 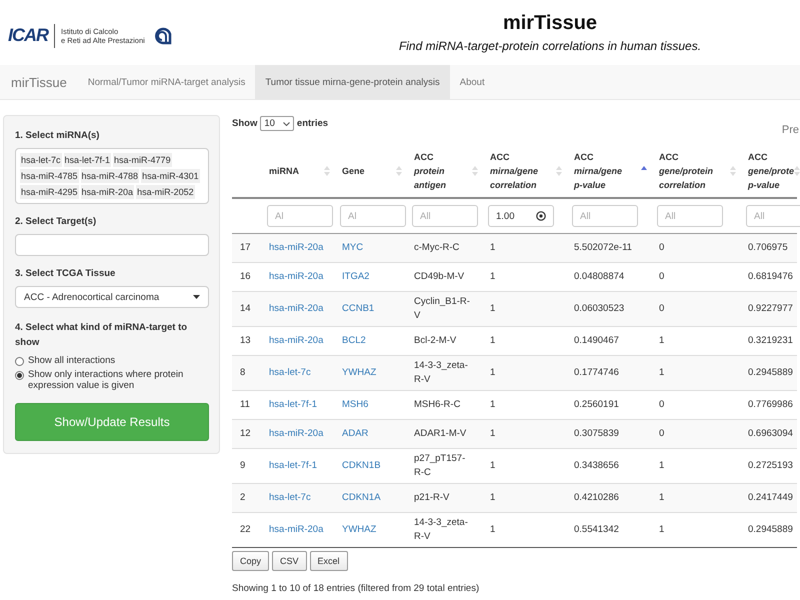 I want to click on column-header: ACC mirna/gene p-value, so click(x=598, y=171).